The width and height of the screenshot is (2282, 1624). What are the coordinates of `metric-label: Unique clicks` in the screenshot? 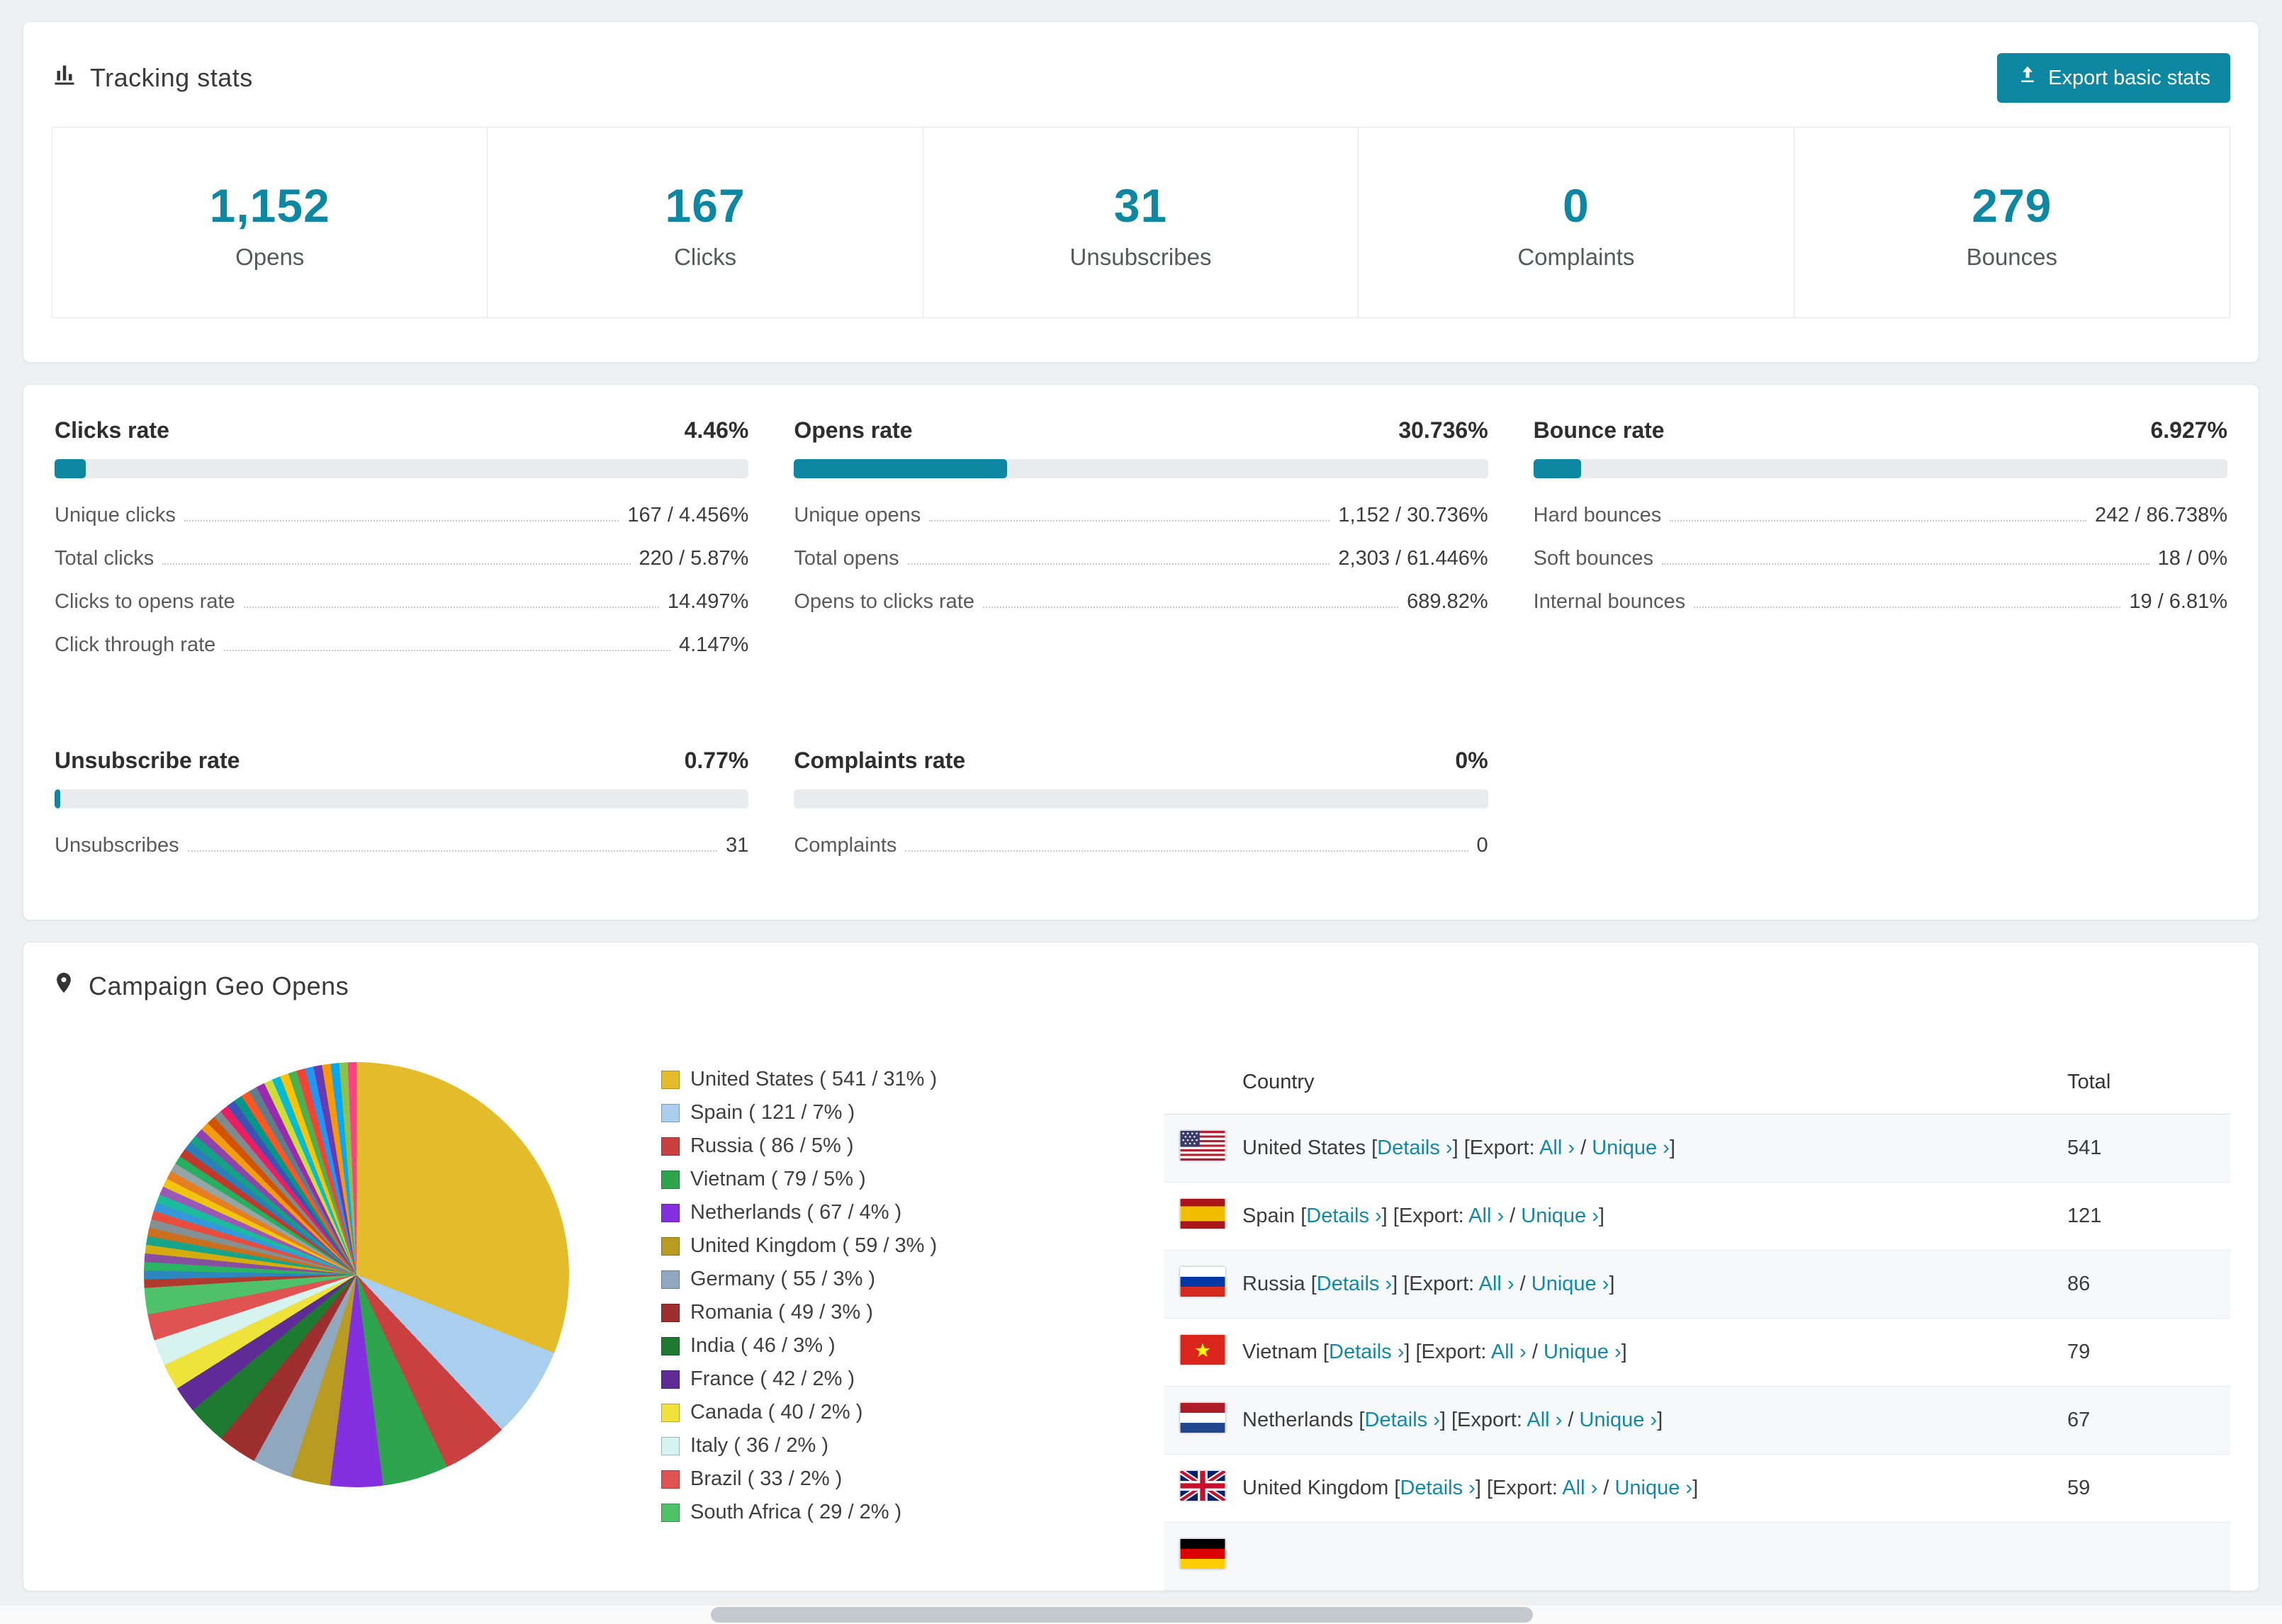 It's located at (115, 515).